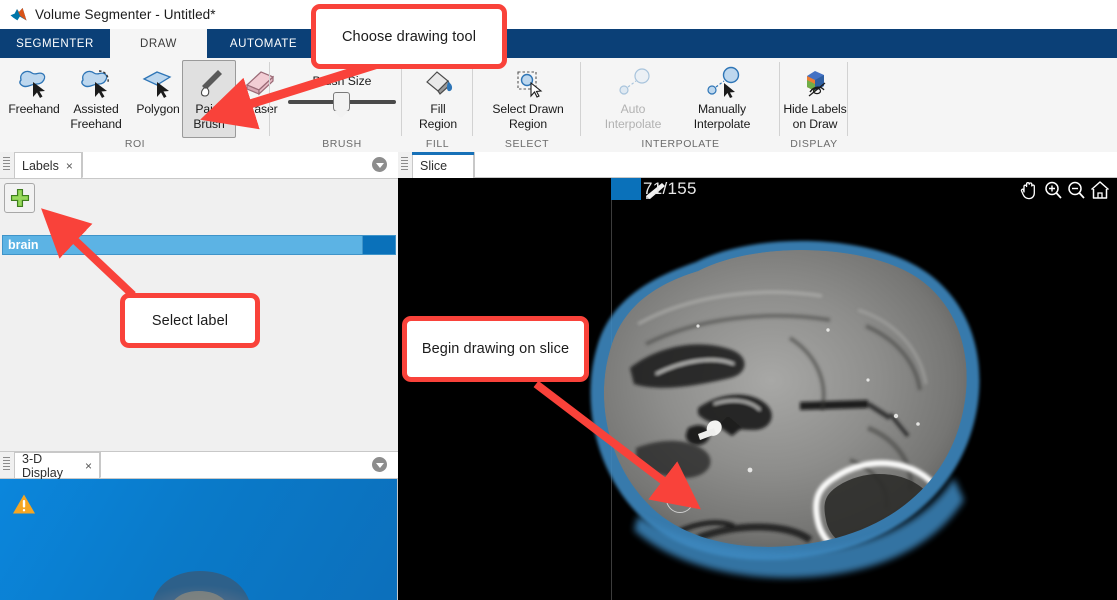 Image resolution: width=1117 pixels, height=600 pixels. I want to click on select-drawn-region-button: Select Drawn Region, so click(528, 99).